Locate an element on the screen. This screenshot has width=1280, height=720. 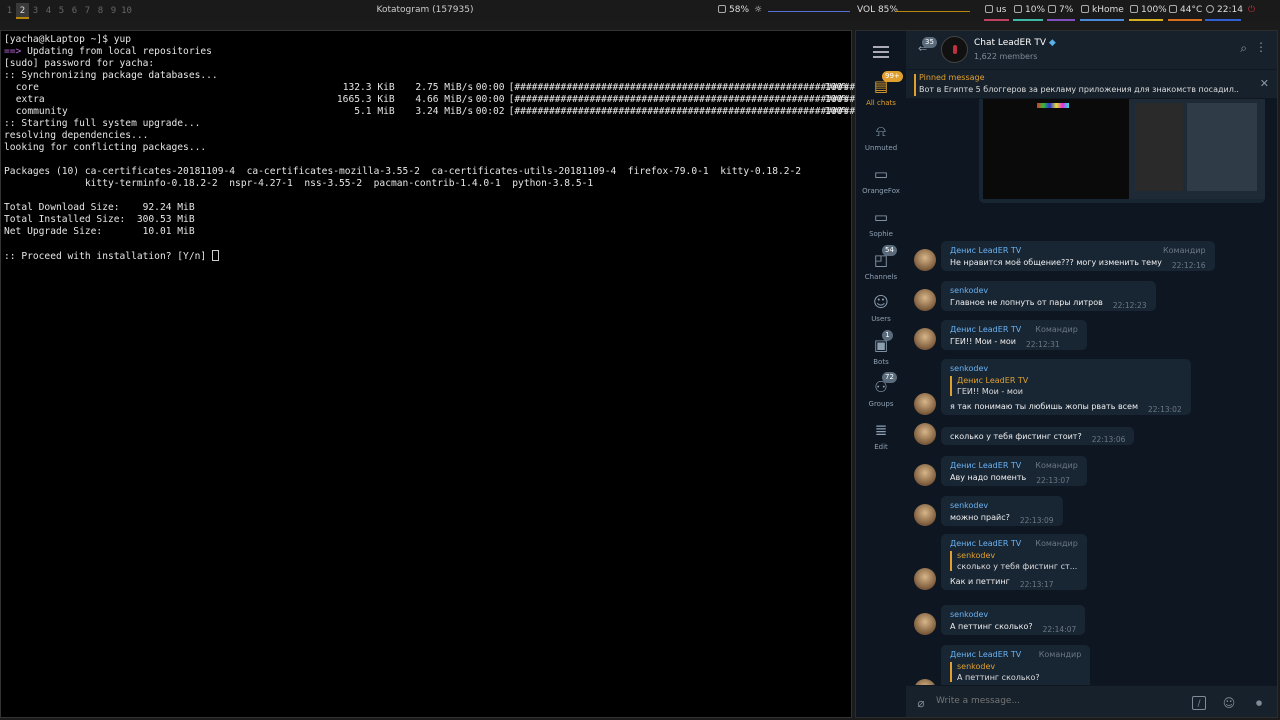
folder-label: Sophie is located at coordinates (881, 234).